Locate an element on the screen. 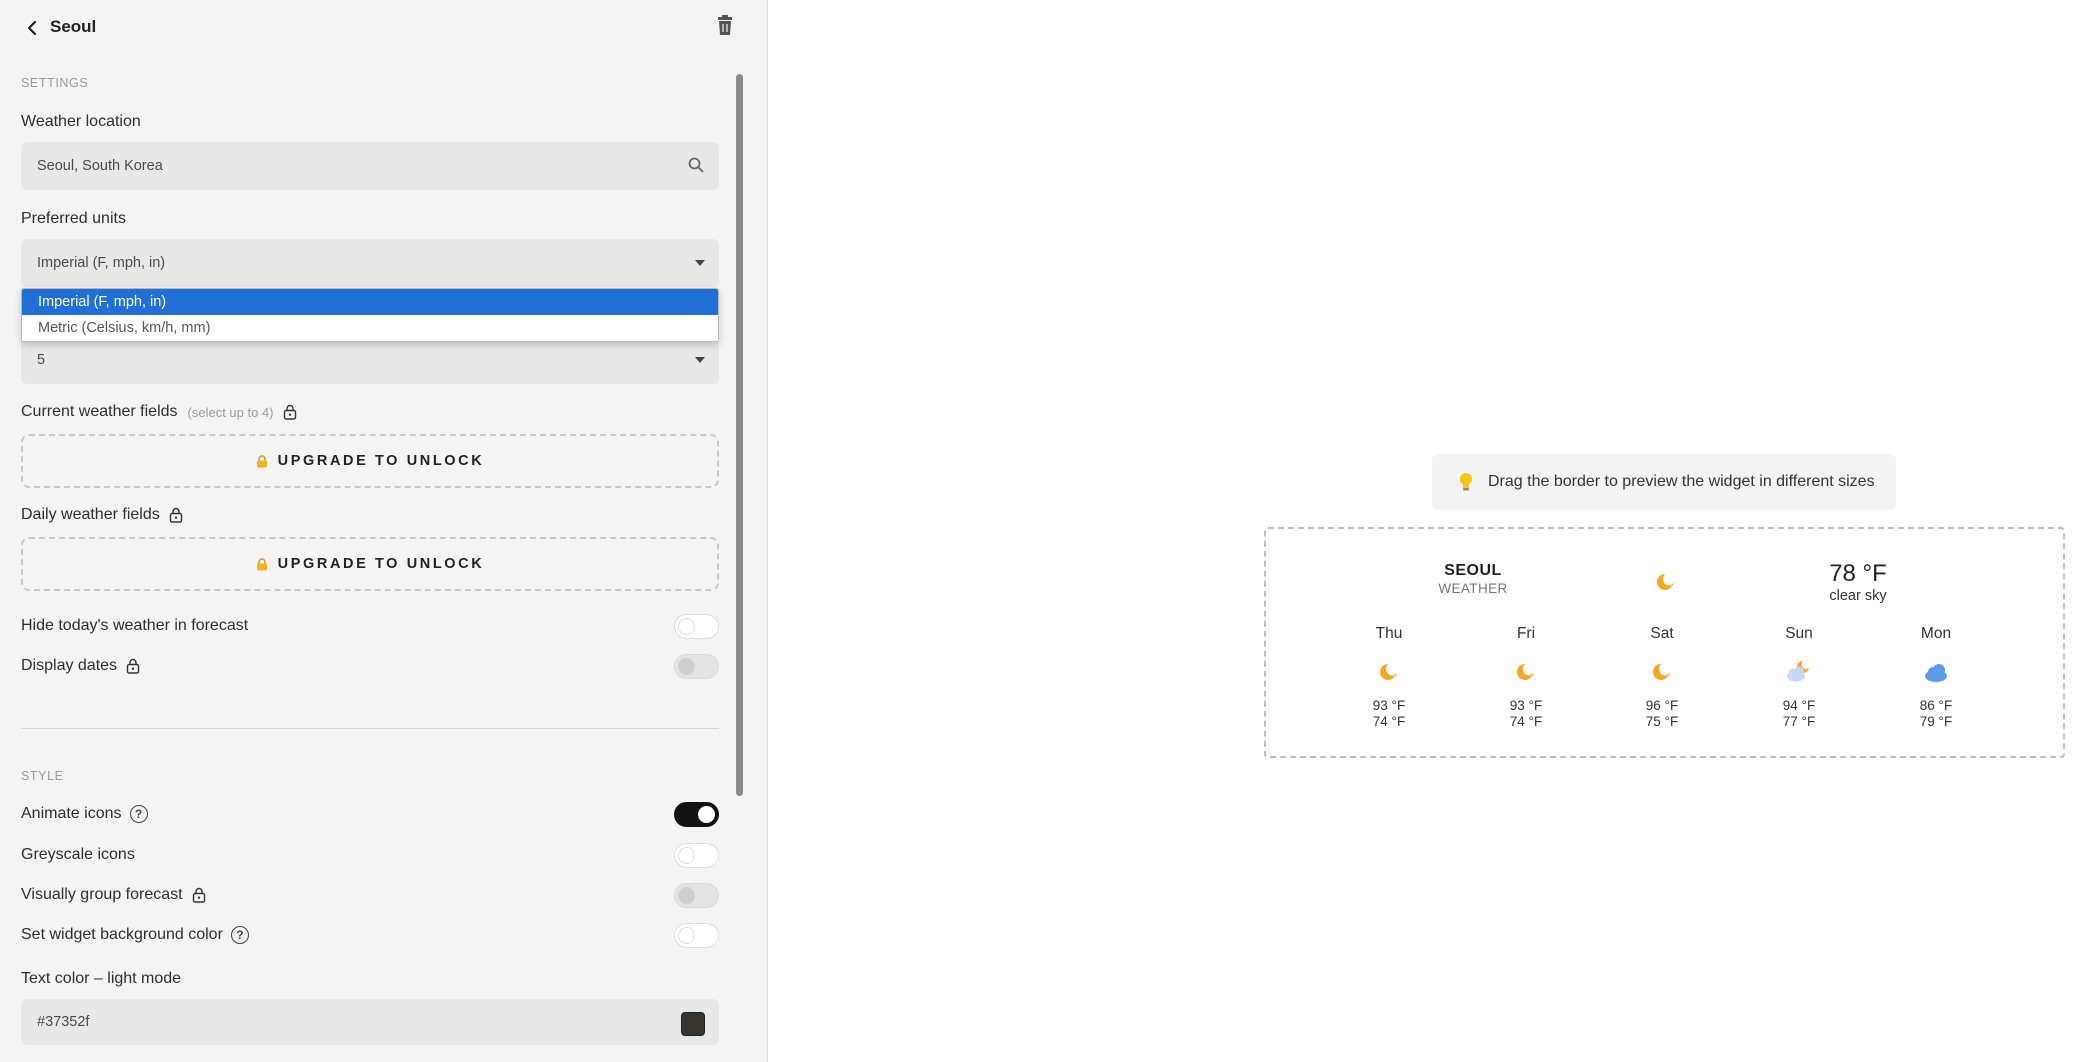  widget-current-block: 78 °F clear sky is located at coordinates (1858, 582).